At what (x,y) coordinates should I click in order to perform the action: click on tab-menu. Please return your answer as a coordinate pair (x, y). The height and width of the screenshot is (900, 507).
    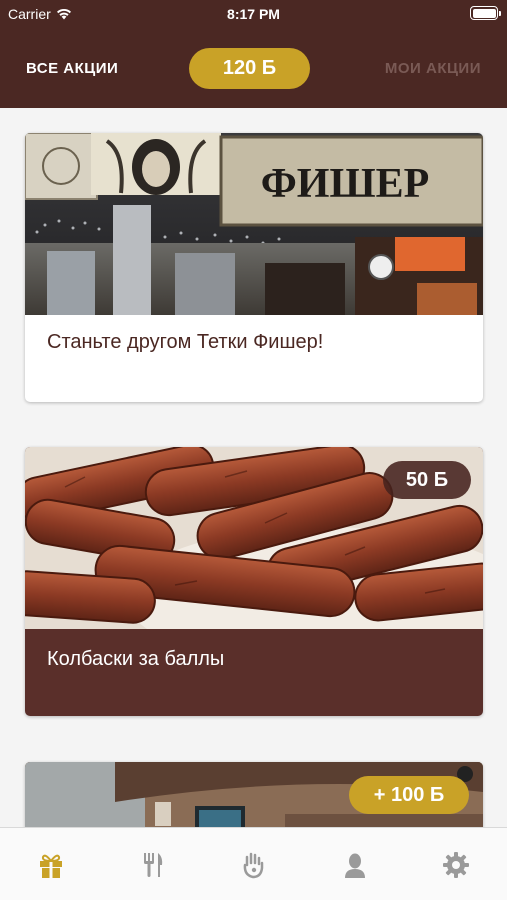
    Looking at the image, I should click on (152, 865).